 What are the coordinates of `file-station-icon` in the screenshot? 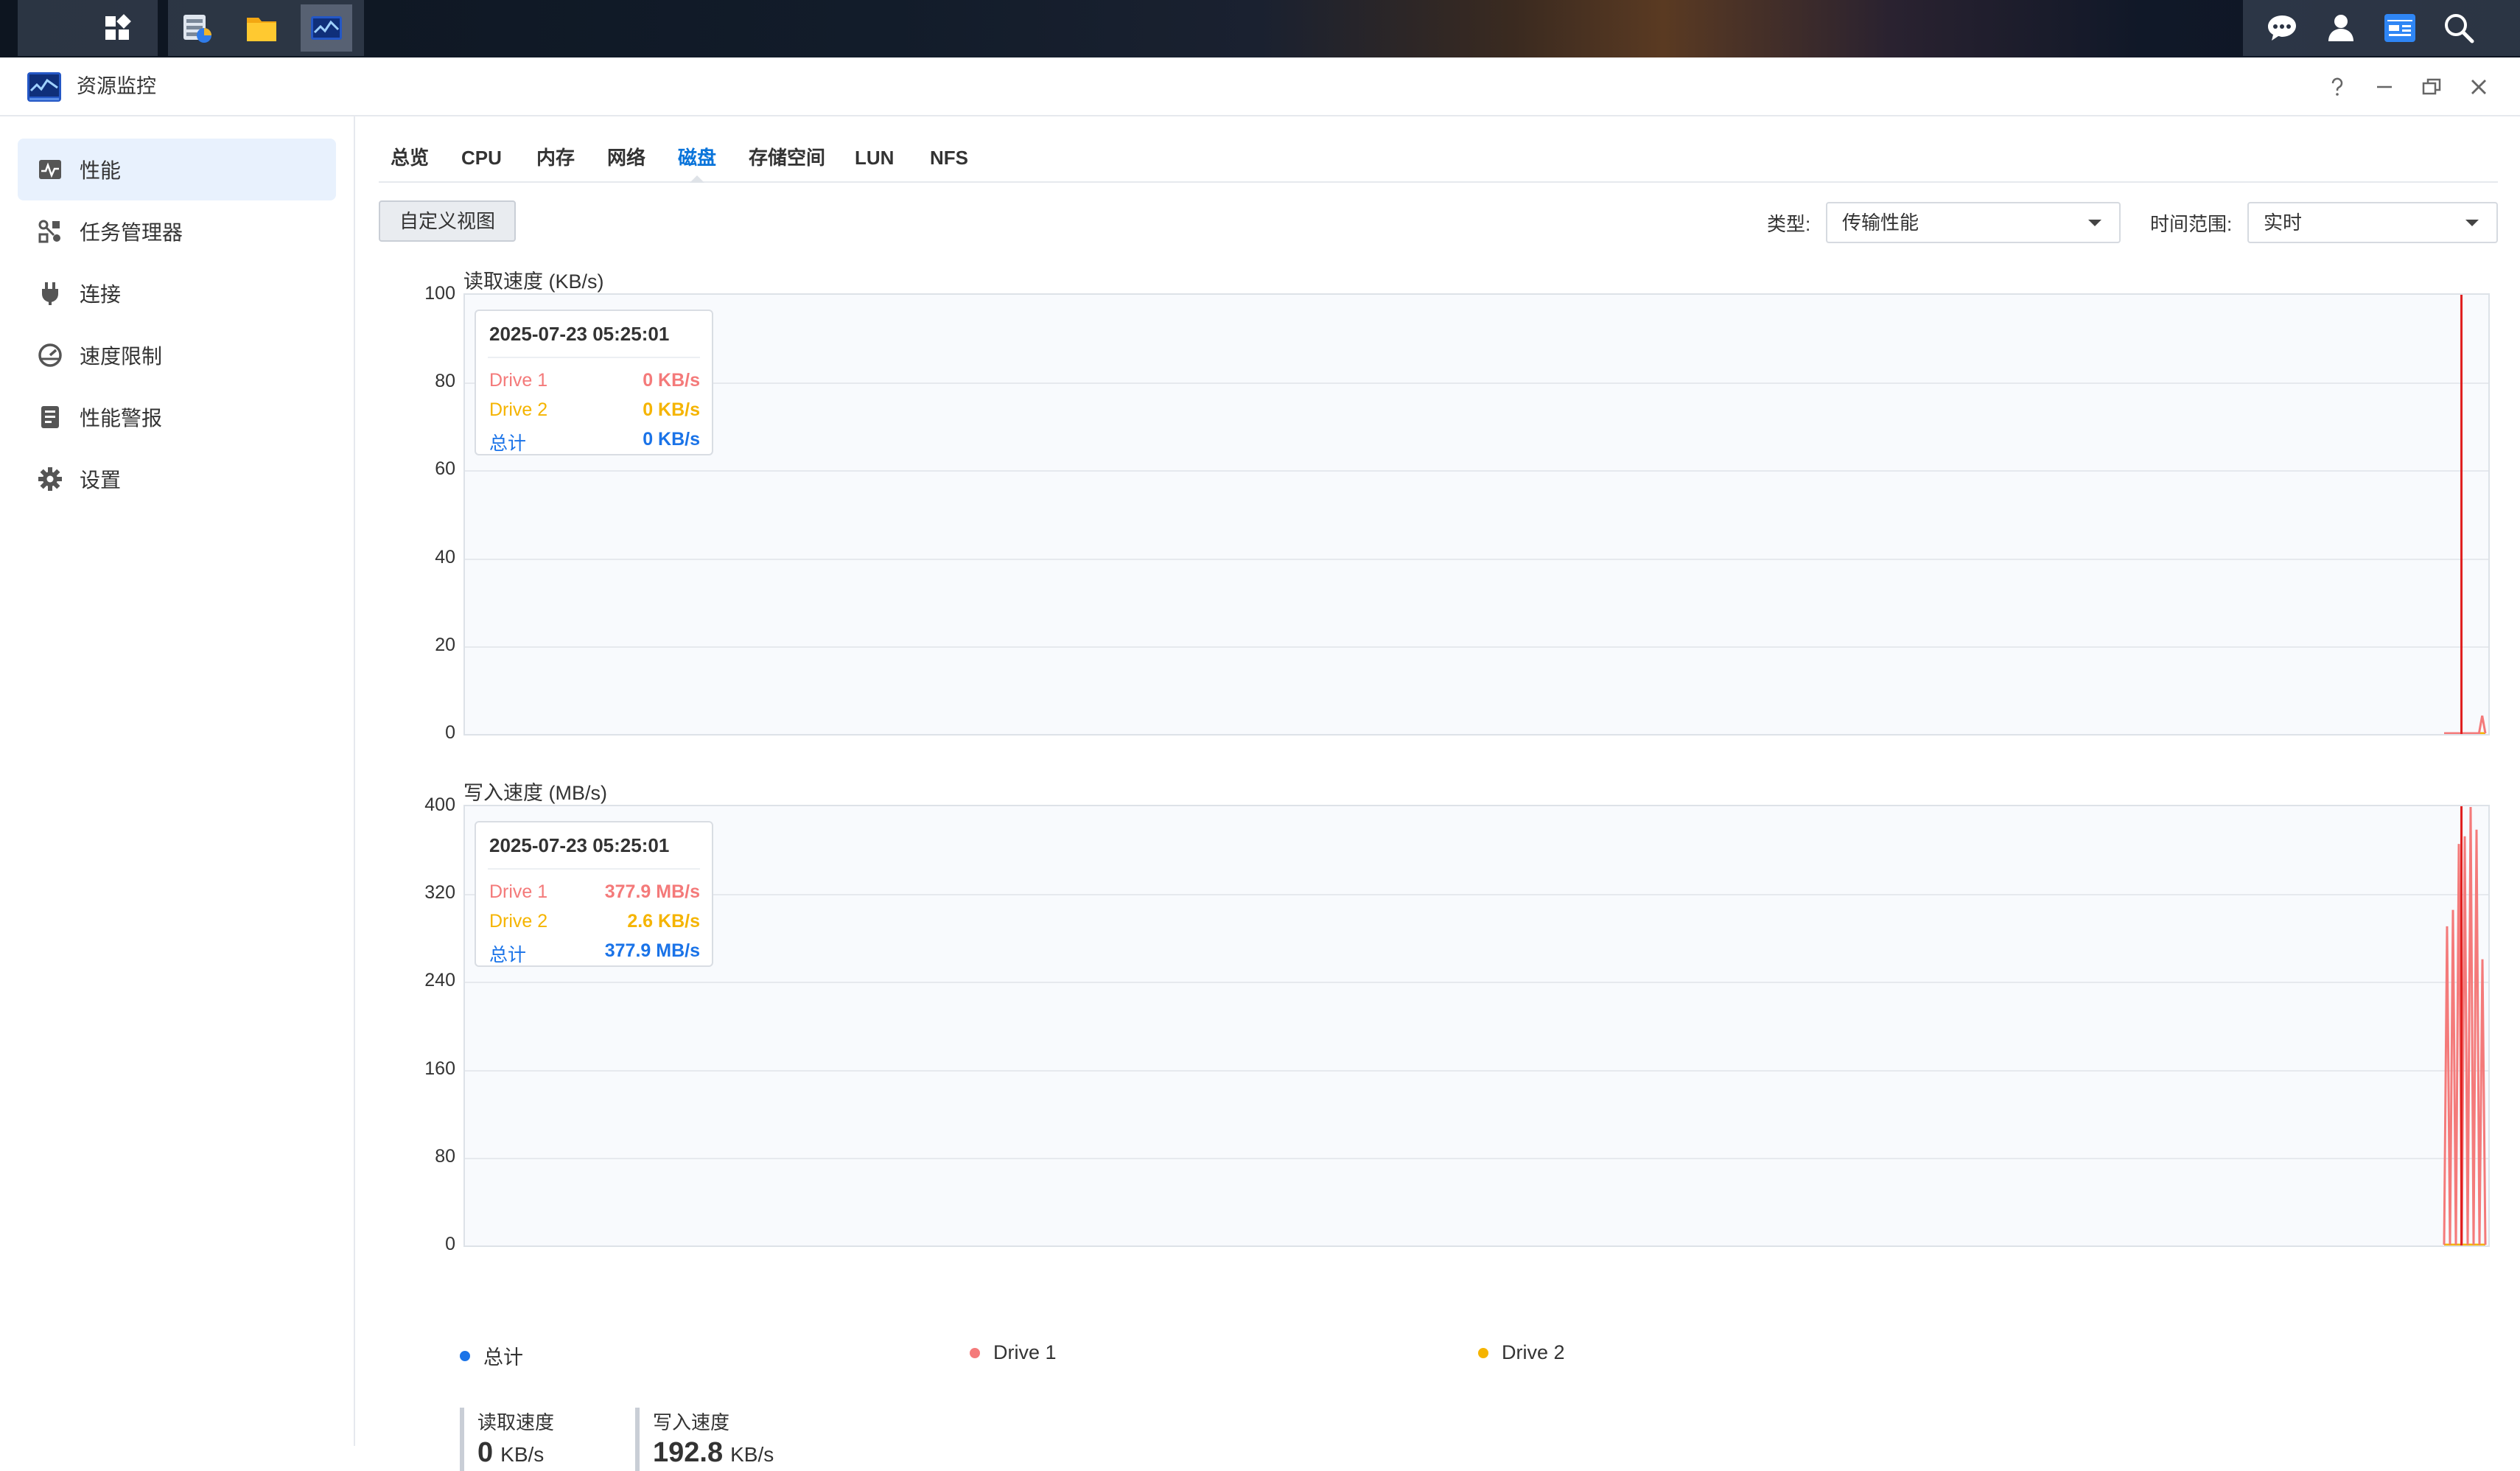 It's located at (261, 28).